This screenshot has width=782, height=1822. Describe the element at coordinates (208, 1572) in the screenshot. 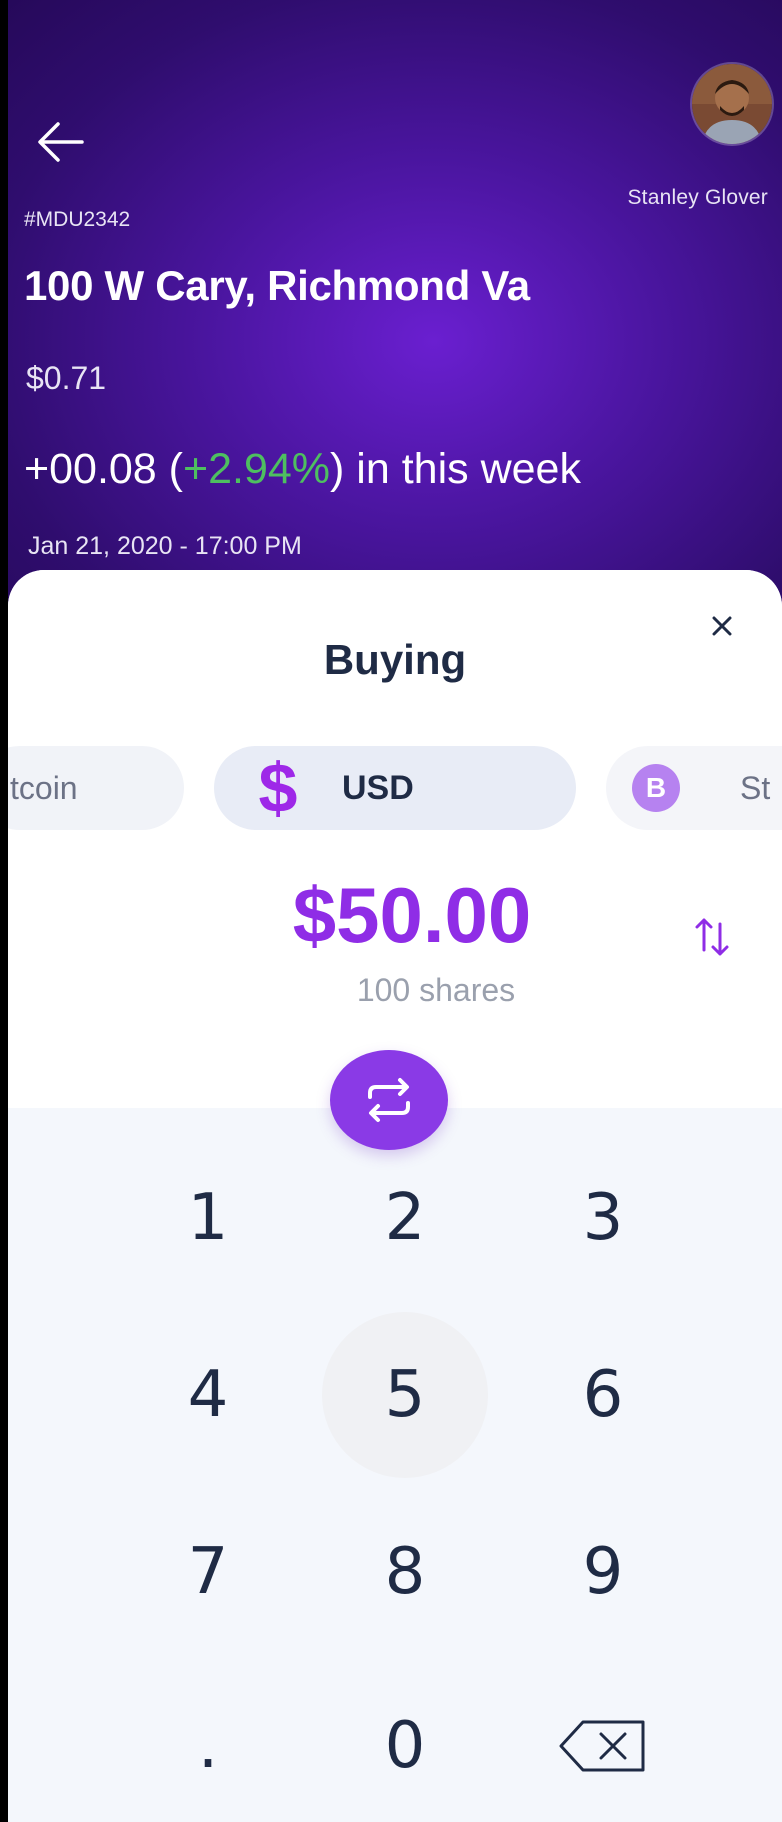

I see `key-7: 7` at that location.